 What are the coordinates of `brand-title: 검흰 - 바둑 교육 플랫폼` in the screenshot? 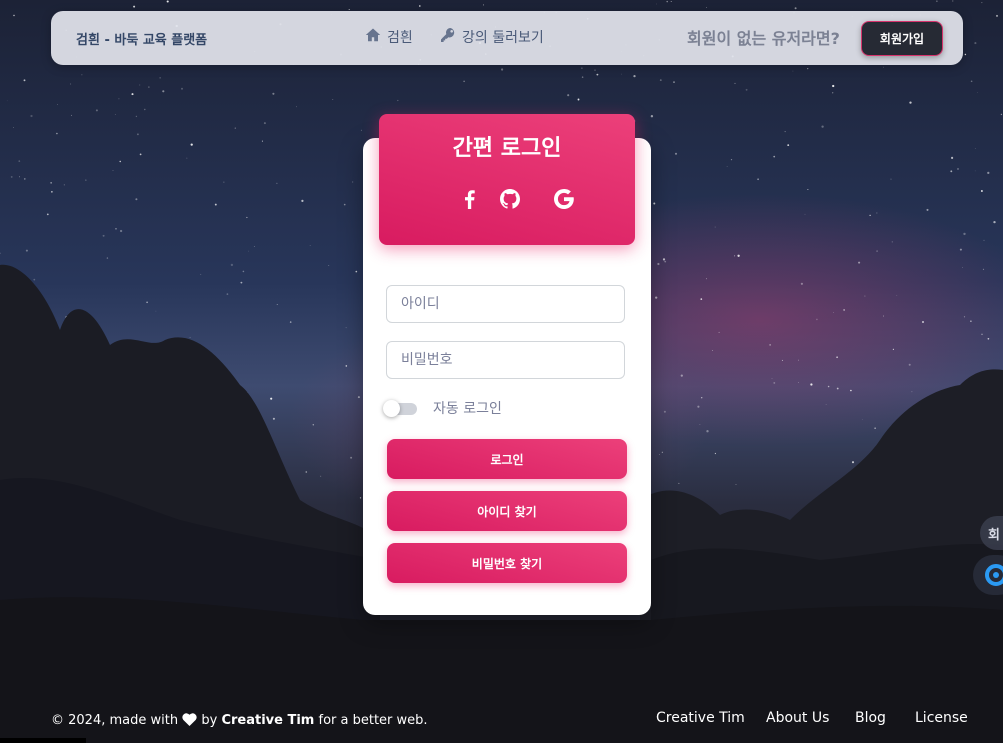 It's located at (141, 38).